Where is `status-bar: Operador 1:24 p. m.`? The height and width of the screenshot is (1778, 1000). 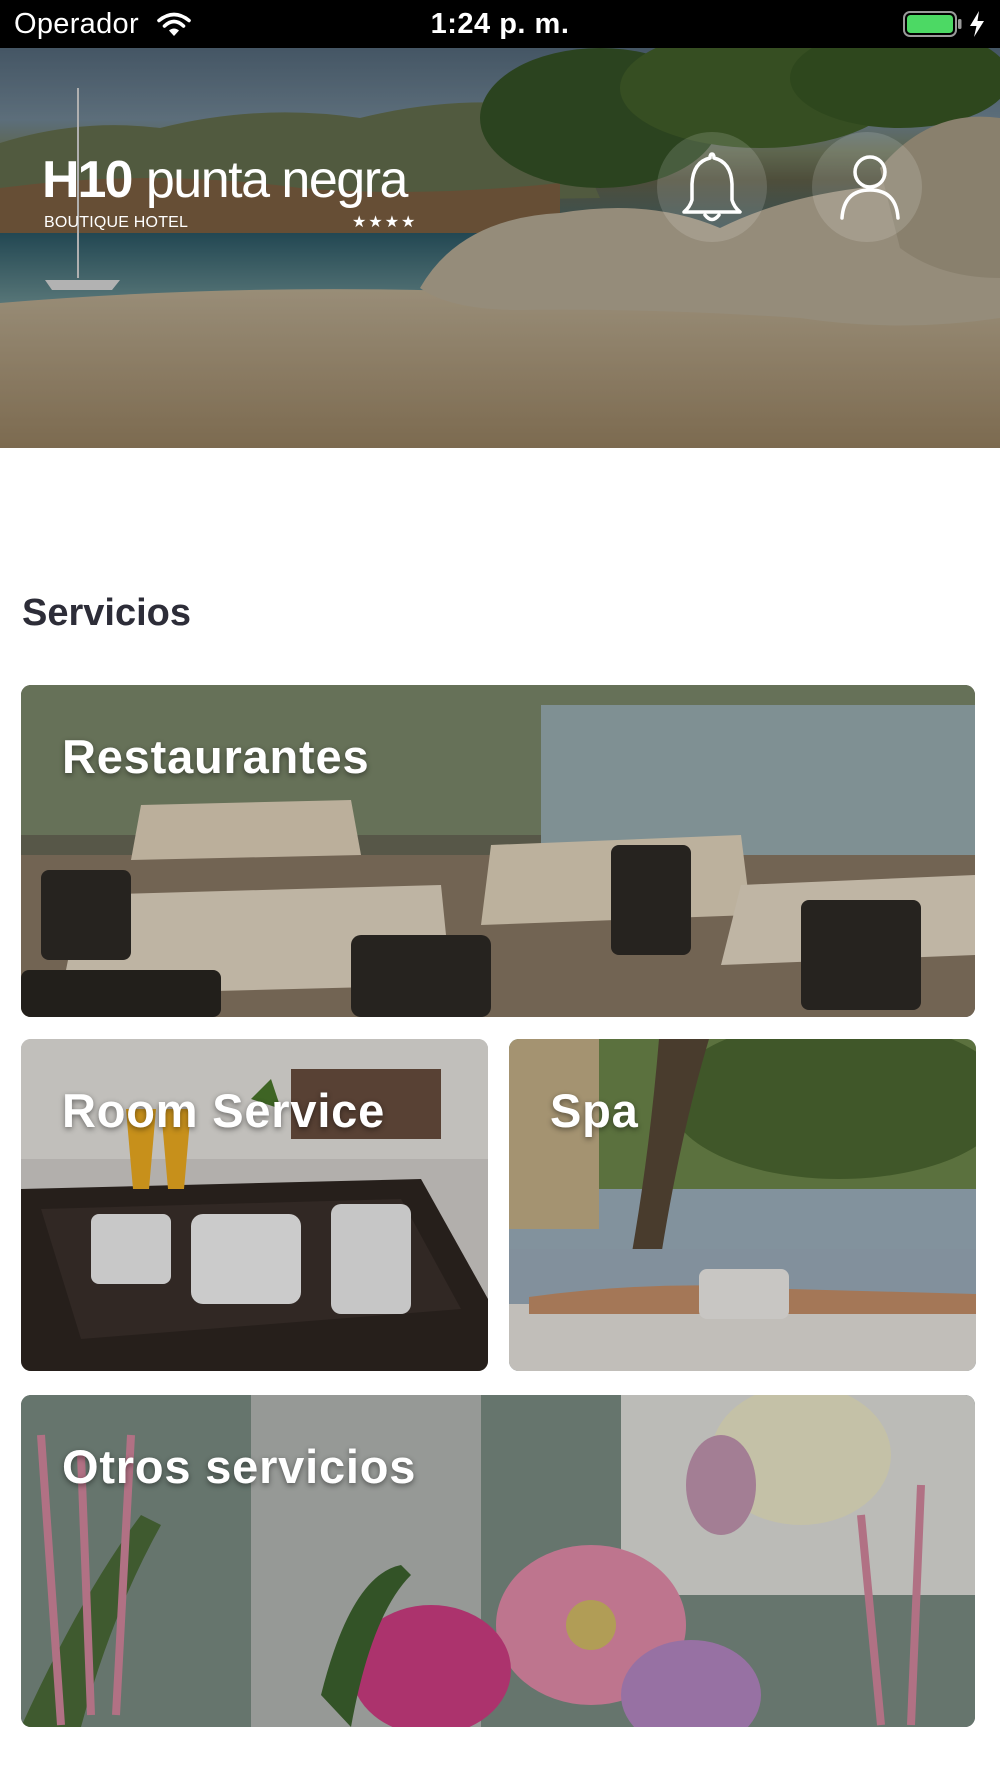
status-bar: Operador 1:24 p. m. is located at coordinates (500, 24).